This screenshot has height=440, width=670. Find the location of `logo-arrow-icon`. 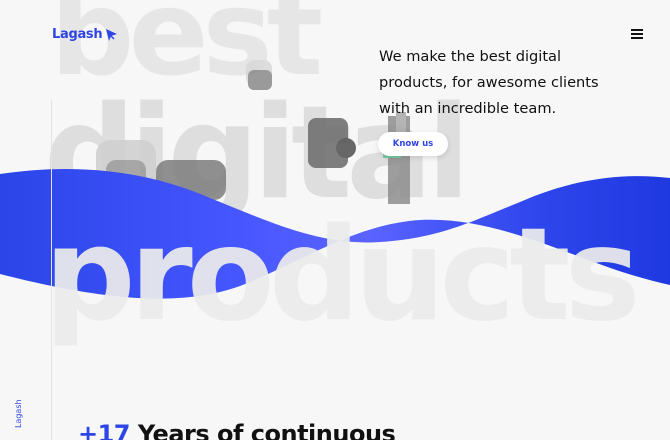

logo-arrow-icon is located at coordinates (112, 34).